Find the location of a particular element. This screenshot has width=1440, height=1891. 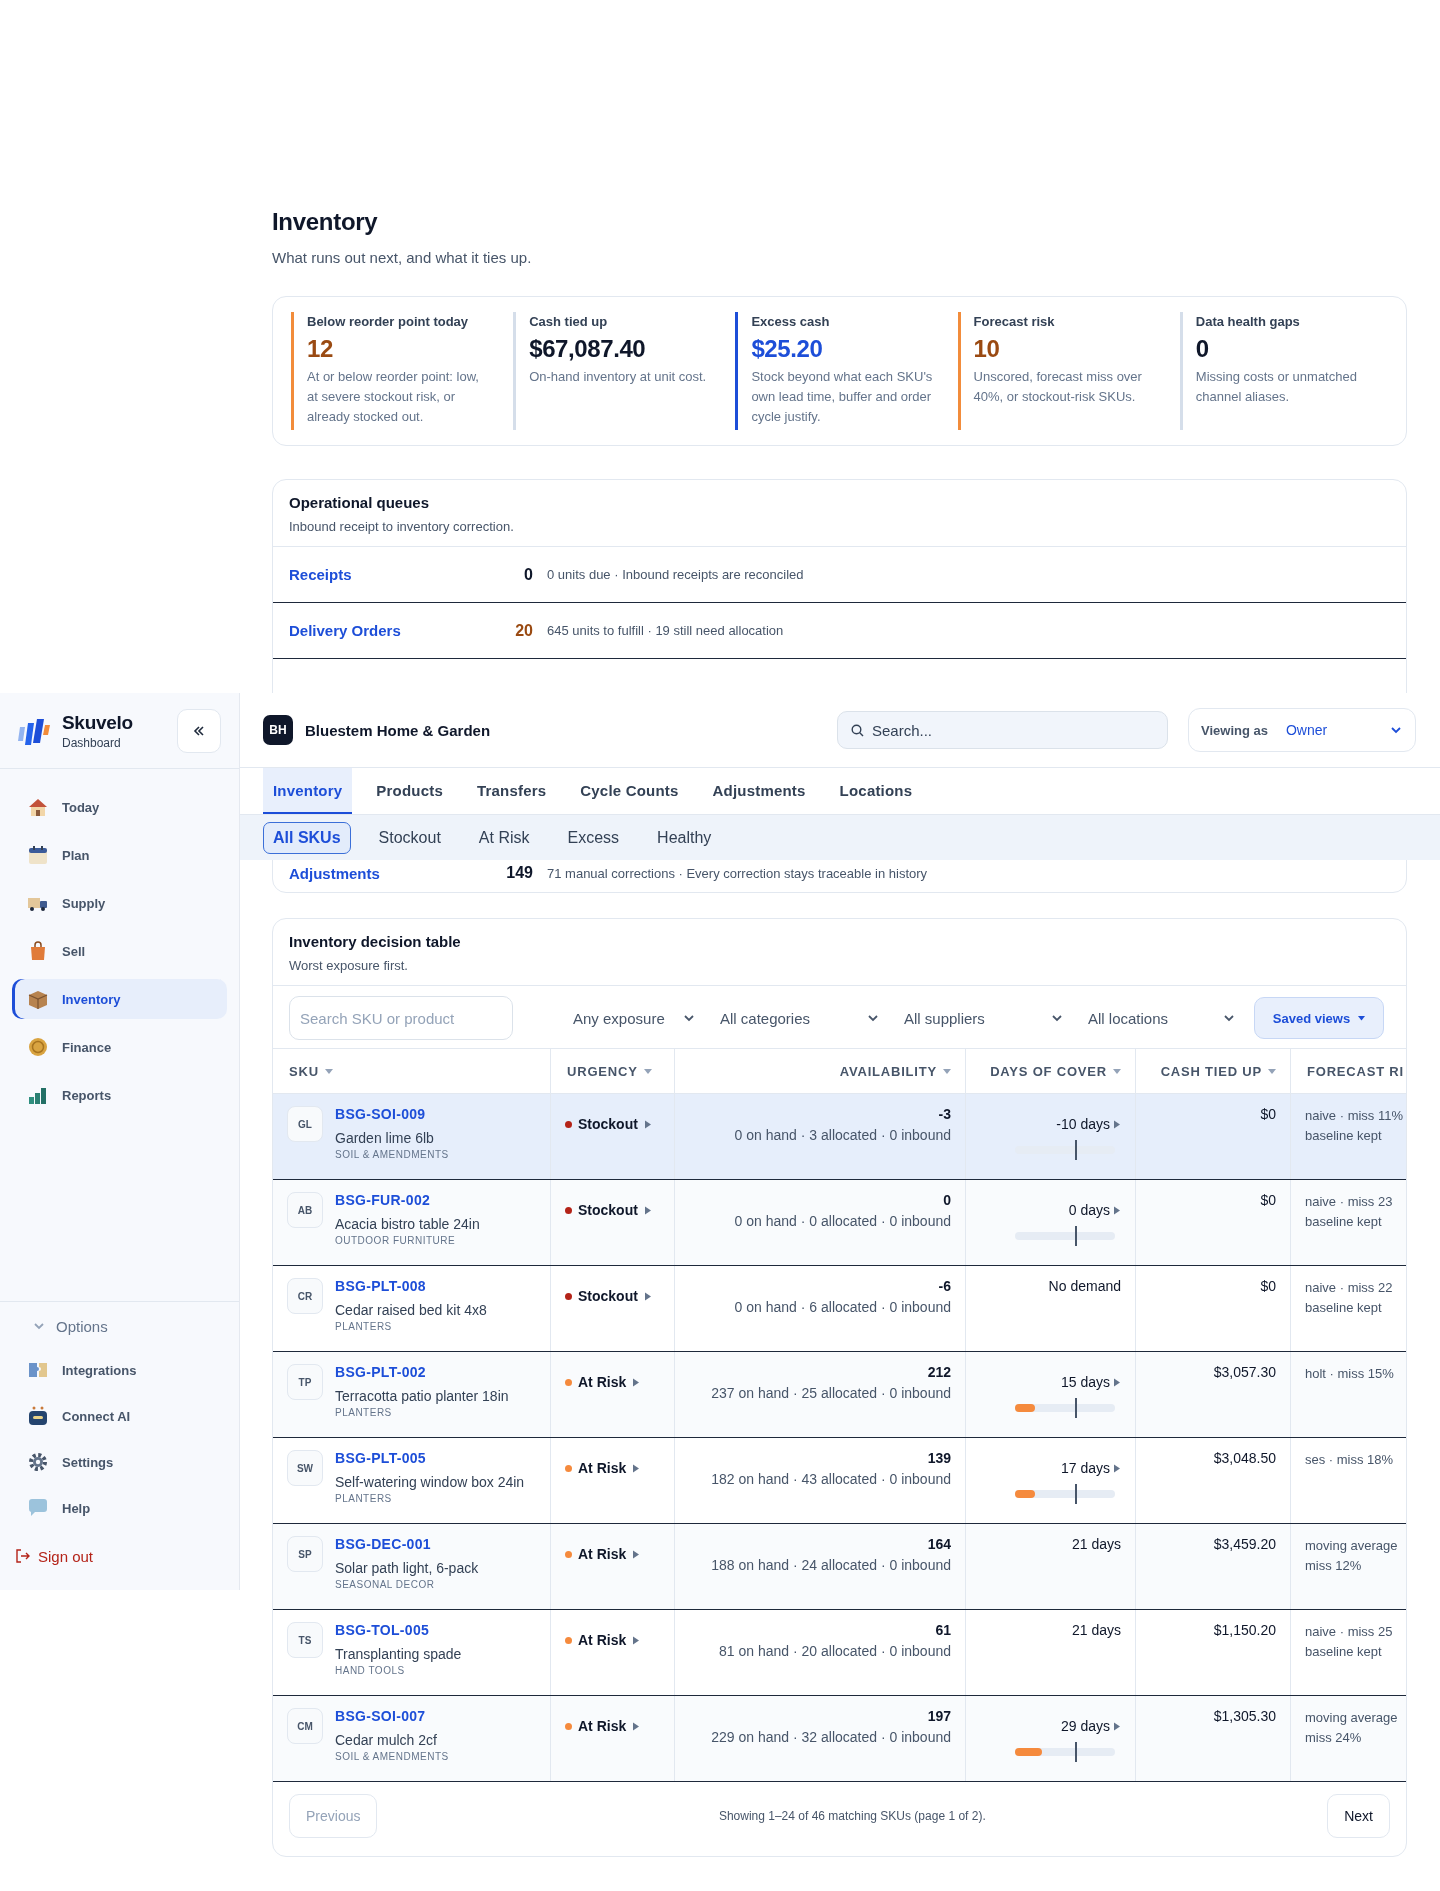

brand-subtitle: Dashboard is located at coordinates (92, 742).